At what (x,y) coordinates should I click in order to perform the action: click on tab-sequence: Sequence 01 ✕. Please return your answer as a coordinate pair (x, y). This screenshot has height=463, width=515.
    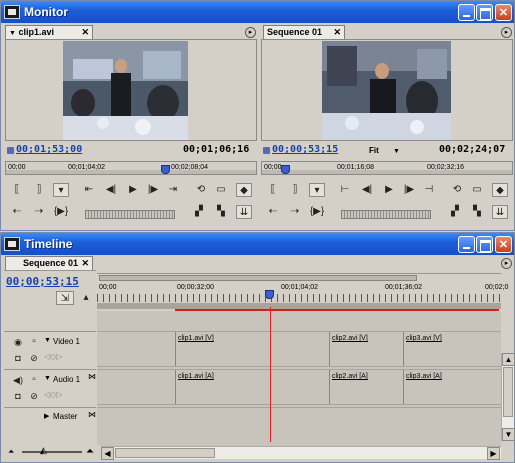
    Looking at the image, I should click on (49, 263).